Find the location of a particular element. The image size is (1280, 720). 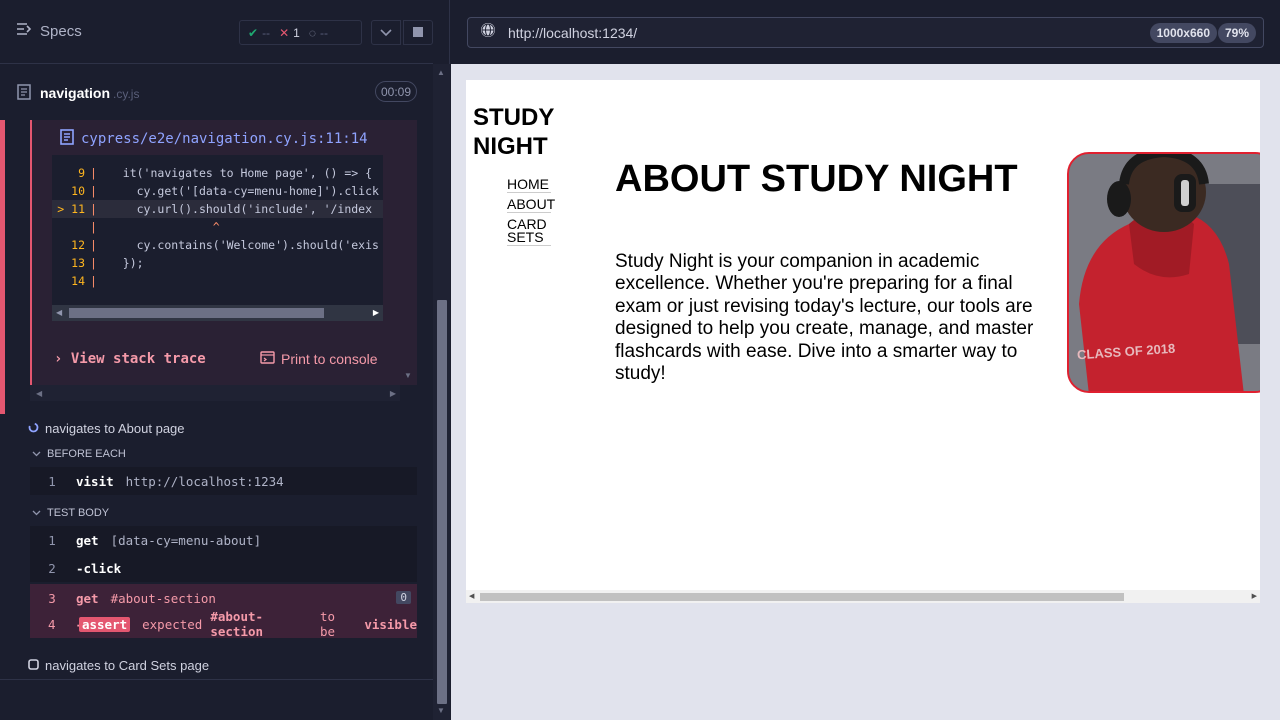

specs-label: Specs is located at coordinates (61, 31).